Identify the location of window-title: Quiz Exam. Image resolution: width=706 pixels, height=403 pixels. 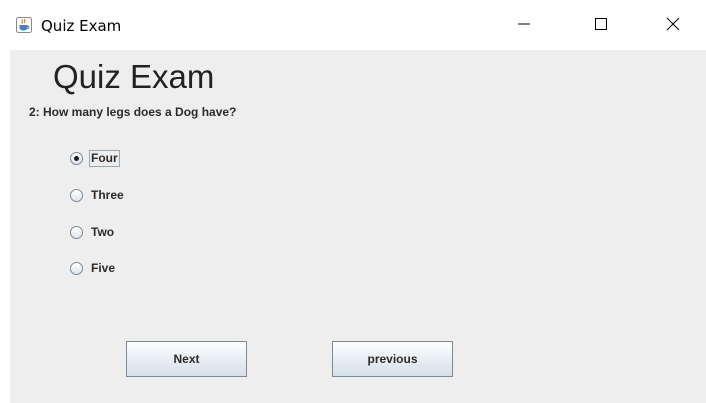
(81, 26).